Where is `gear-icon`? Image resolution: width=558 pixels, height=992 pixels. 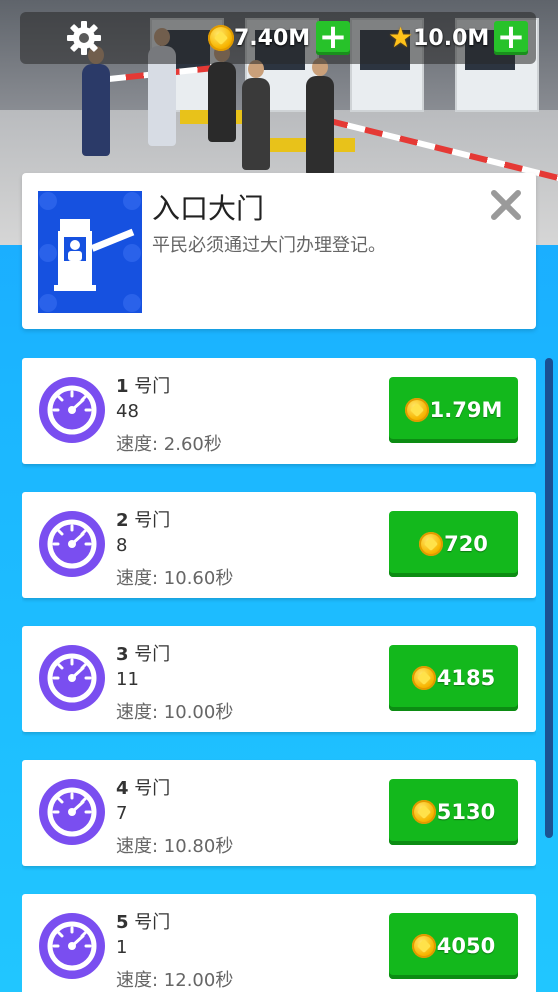 gear-icon is located at coordinates (84, 38).